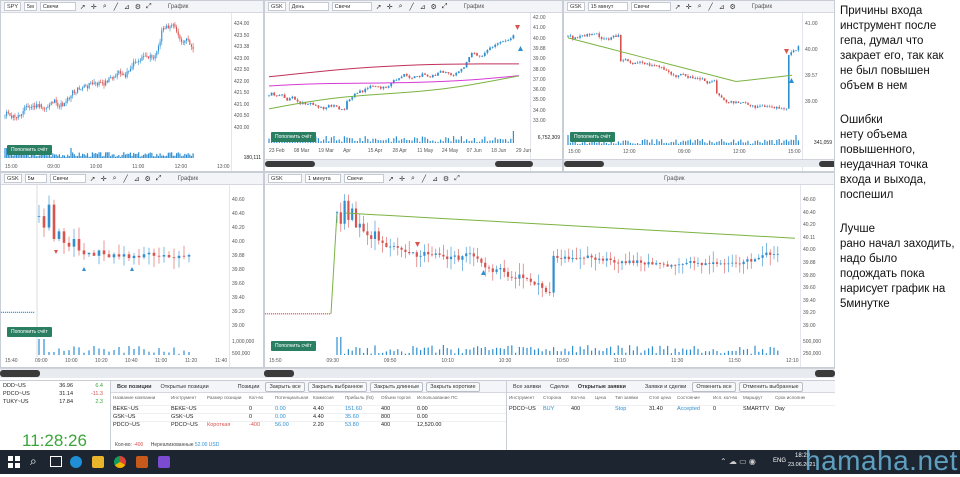  Describe the element at coordinates (757, 399) in the screenshot. I see `column-header: Маршрут` at that location.